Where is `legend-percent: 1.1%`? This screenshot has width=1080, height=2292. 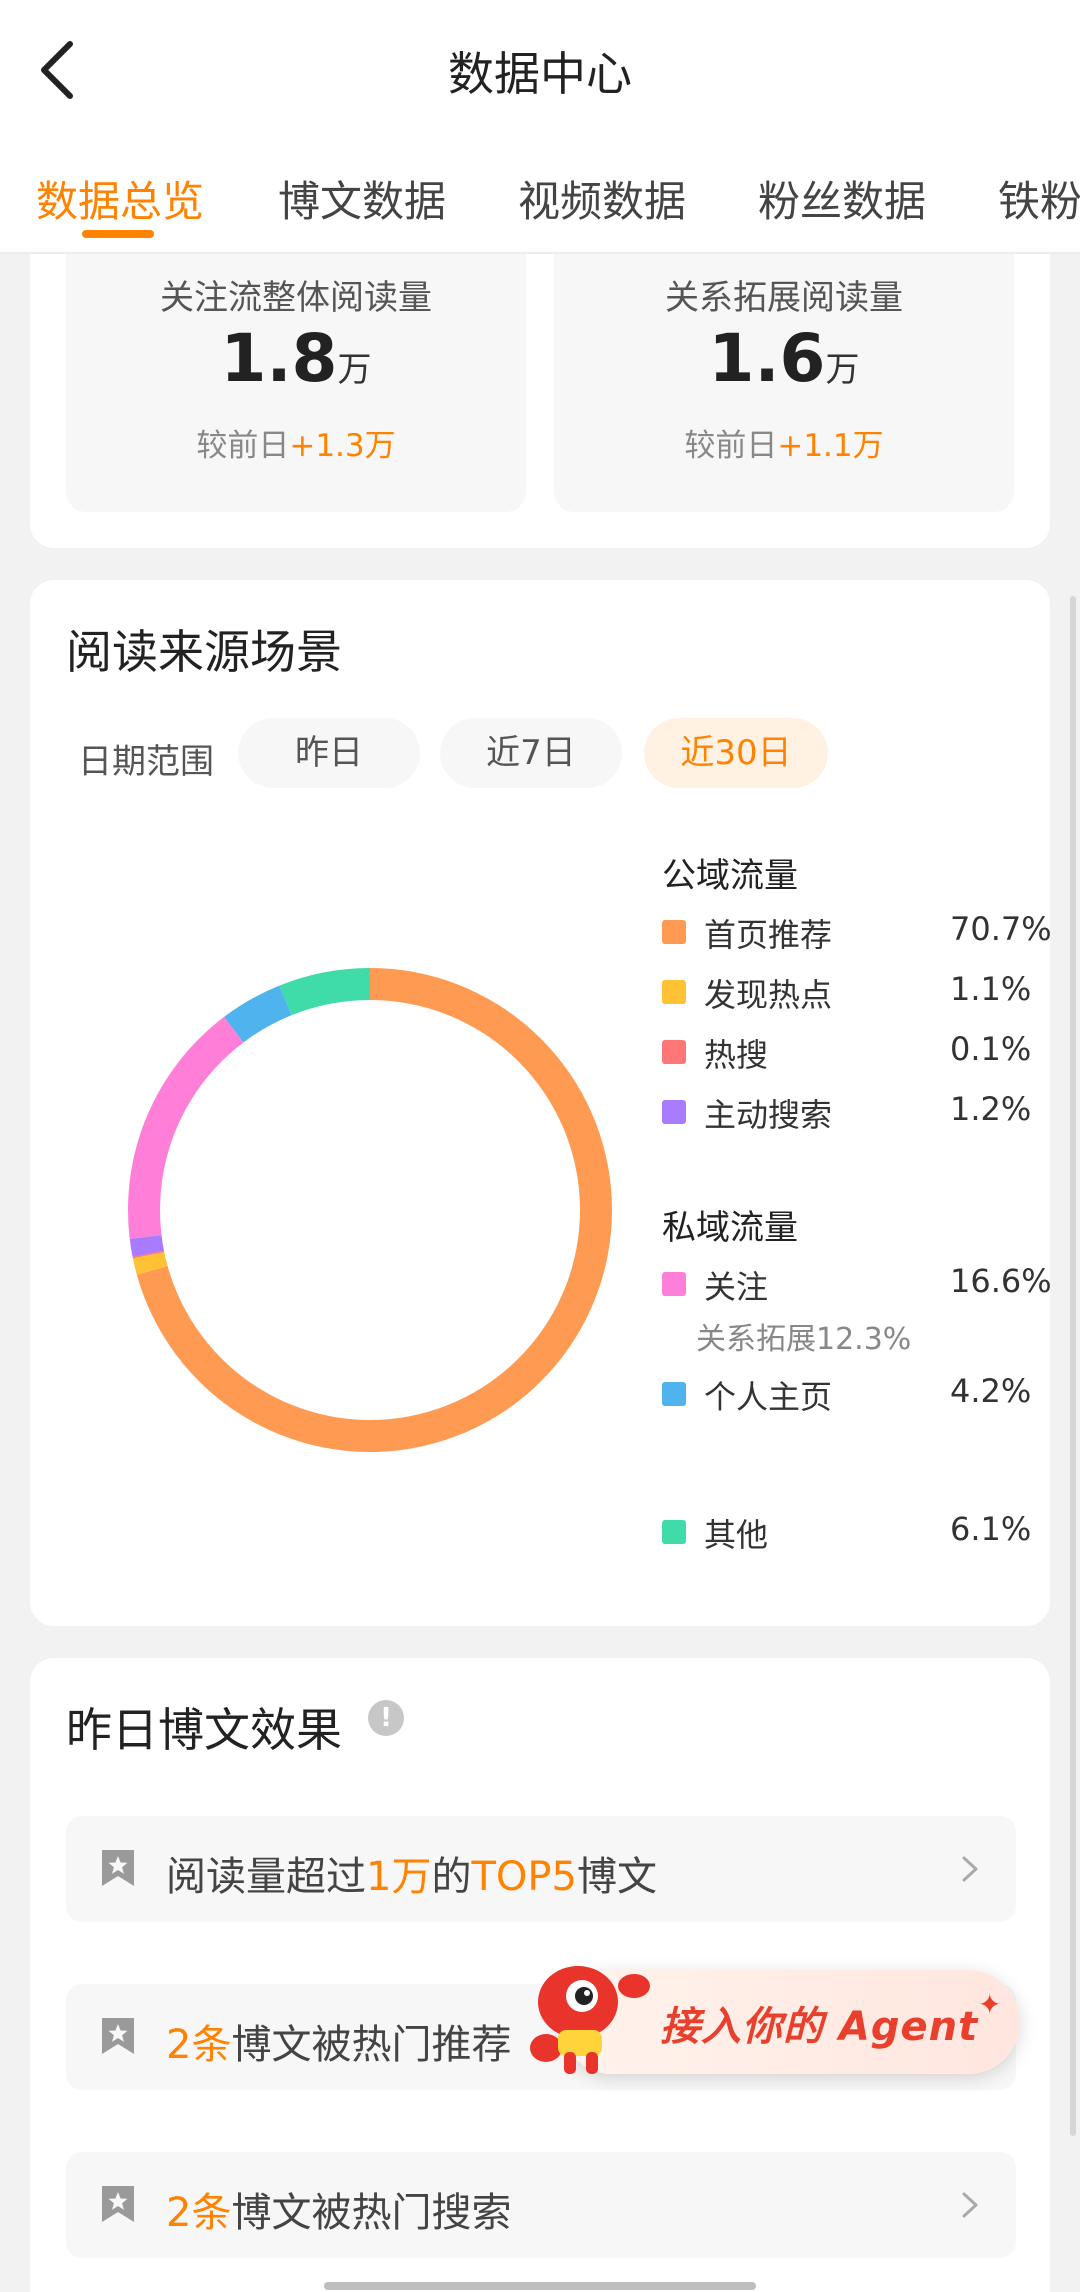
legend-percent: 1.1% is located at coordinates (991, 989).